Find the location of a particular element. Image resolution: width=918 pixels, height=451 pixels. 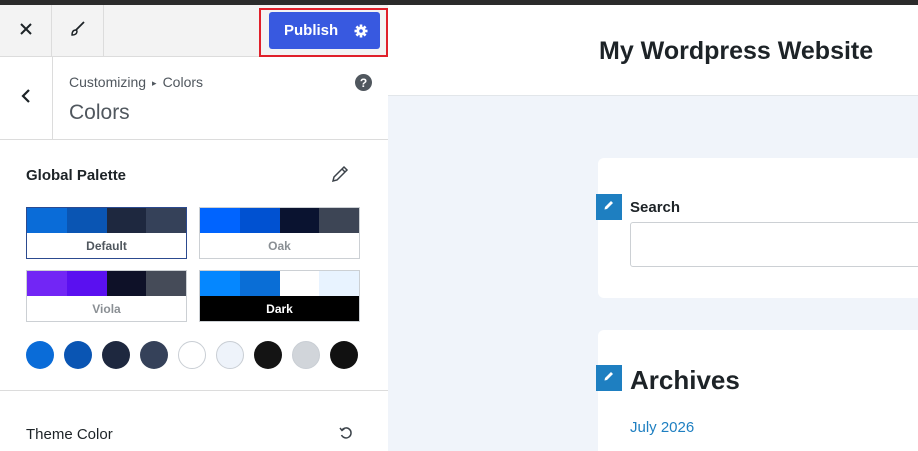

customizer-toolbar: Publish is located at coordinates (194, 31).